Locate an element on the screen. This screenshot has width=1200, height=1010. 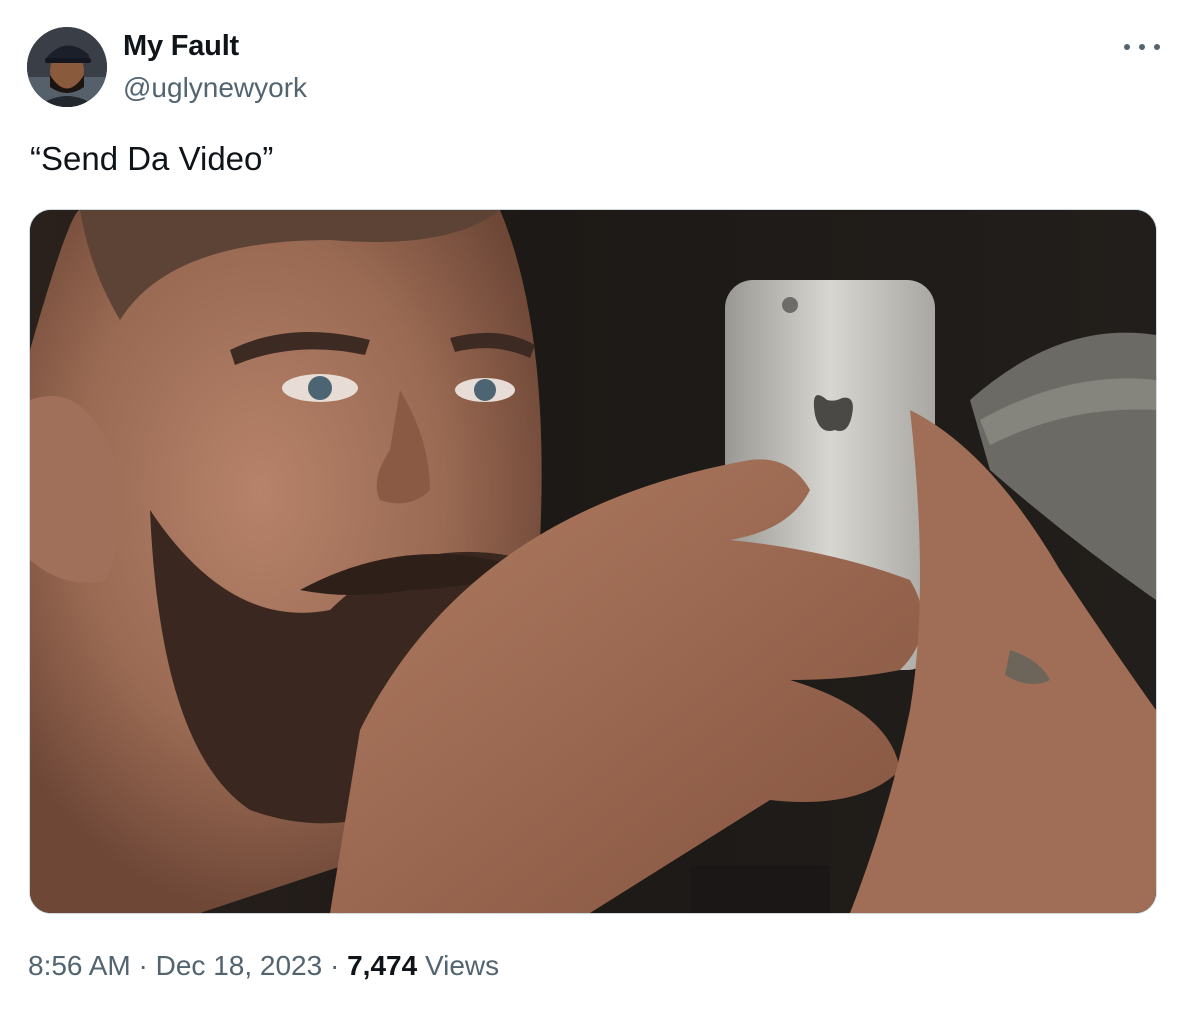
tweet-time: 8:56 AM is located at coordinates (79, 965).